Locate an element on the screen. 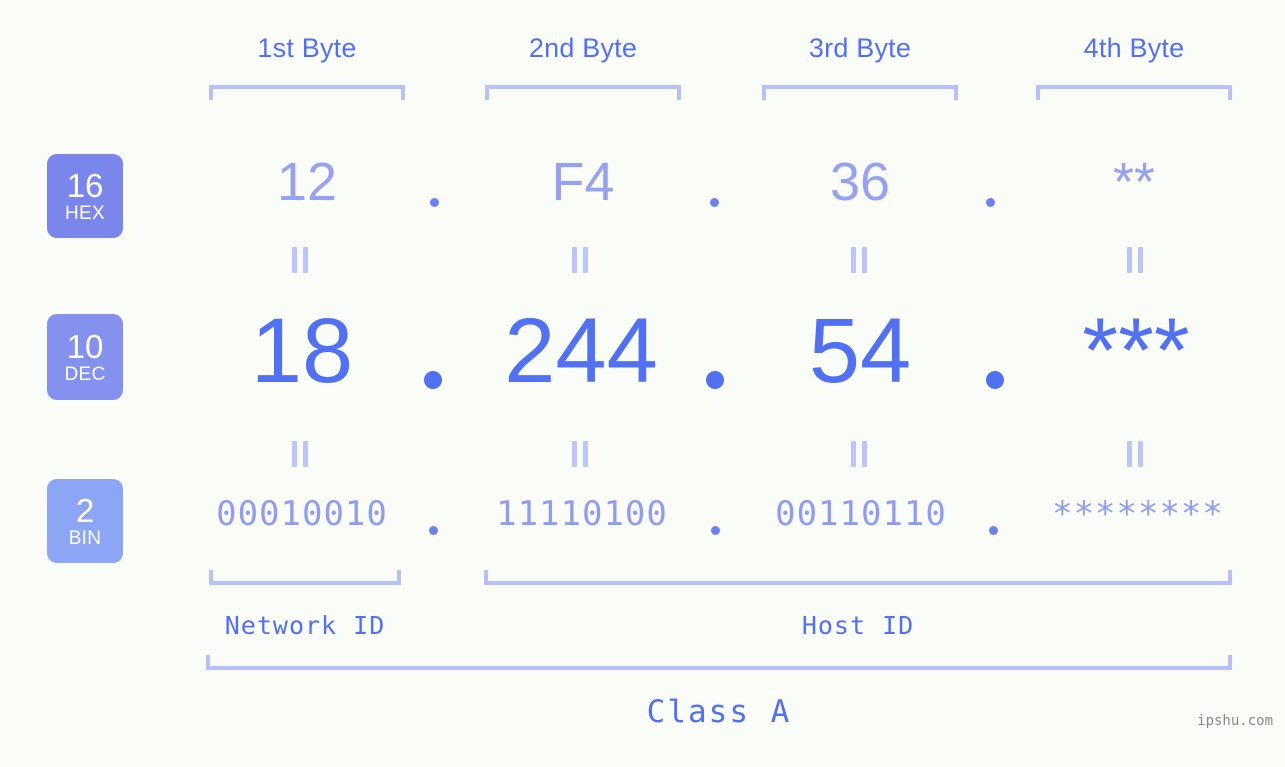  base-badge-dec: 10 DEC is located at coordinates (85, 357).